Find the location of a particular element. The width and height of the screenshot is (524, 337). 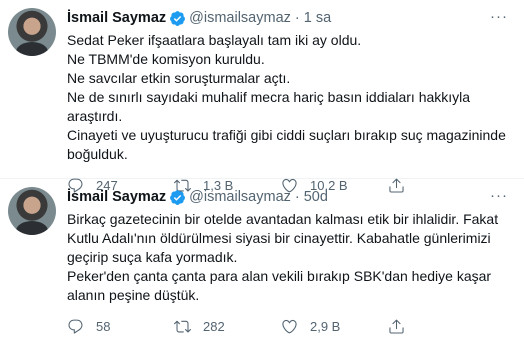

retweet-count: 282 is located at coordinates (214, 326).